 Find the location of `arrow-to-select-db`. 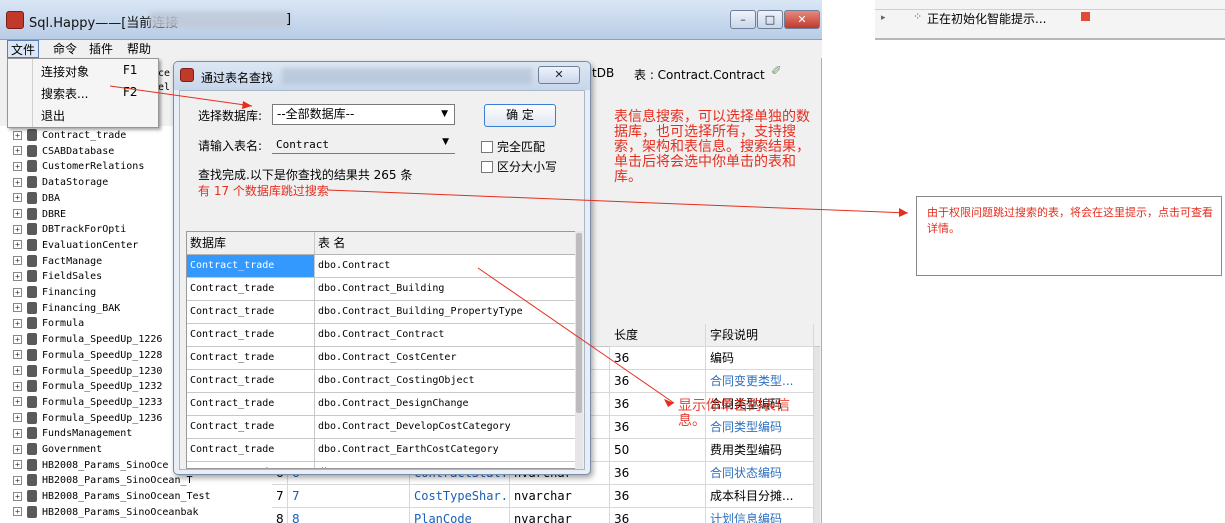

arrow-to-select-db is located at coordinates (181, 96).